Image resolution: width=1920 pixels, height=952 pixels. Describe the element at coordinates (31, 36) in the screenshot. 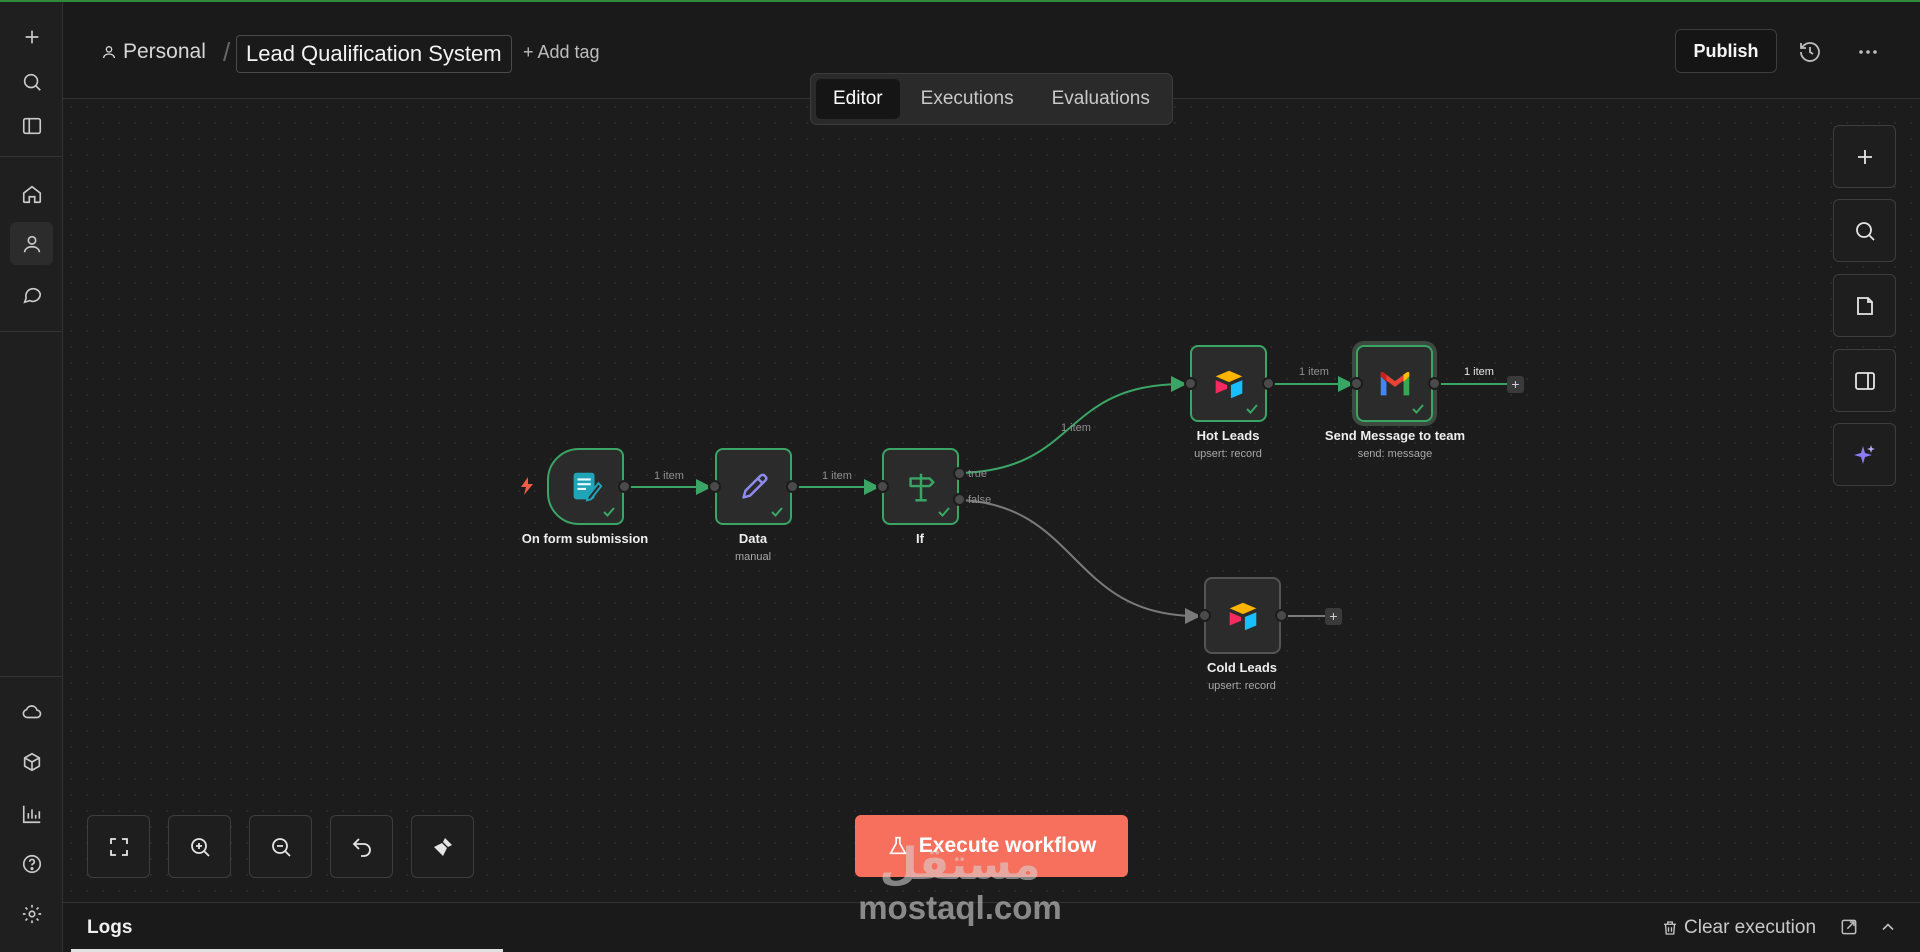

I see `plus-icon` at that location.